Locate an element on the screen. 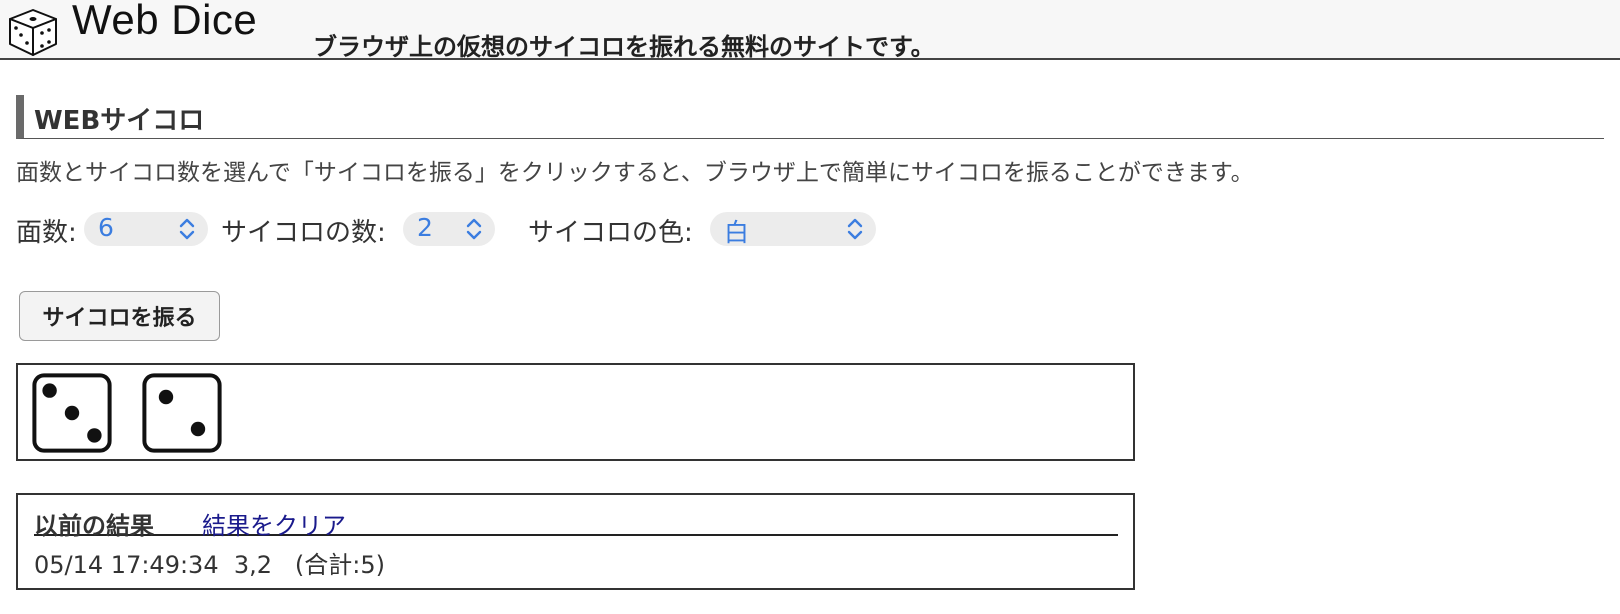 Image resolution: width=1620 pixels, height=614 pixels. count-label: サイコロの数: is located at coordinates (303, 233).